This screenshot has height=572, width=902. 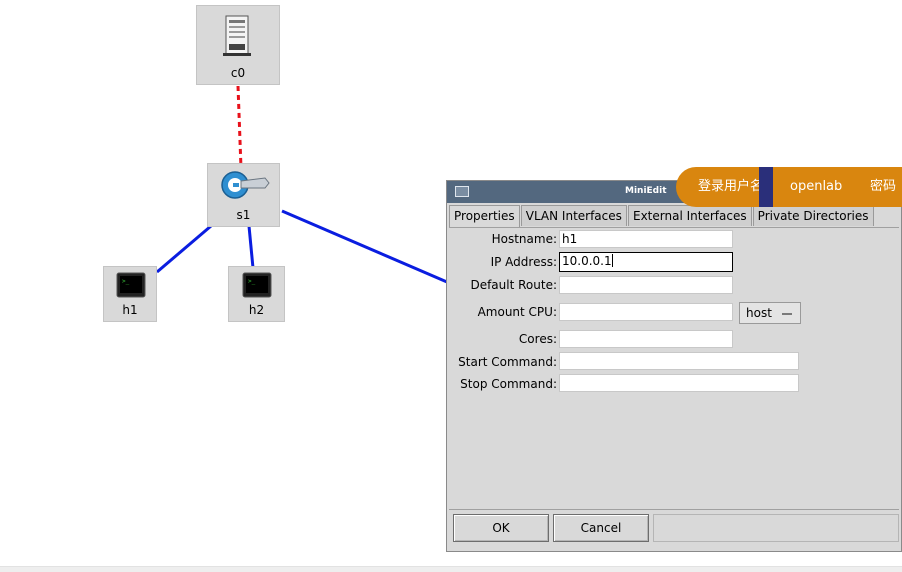 I want to click on banner-cursor-marker, so click(x=766, y=187).